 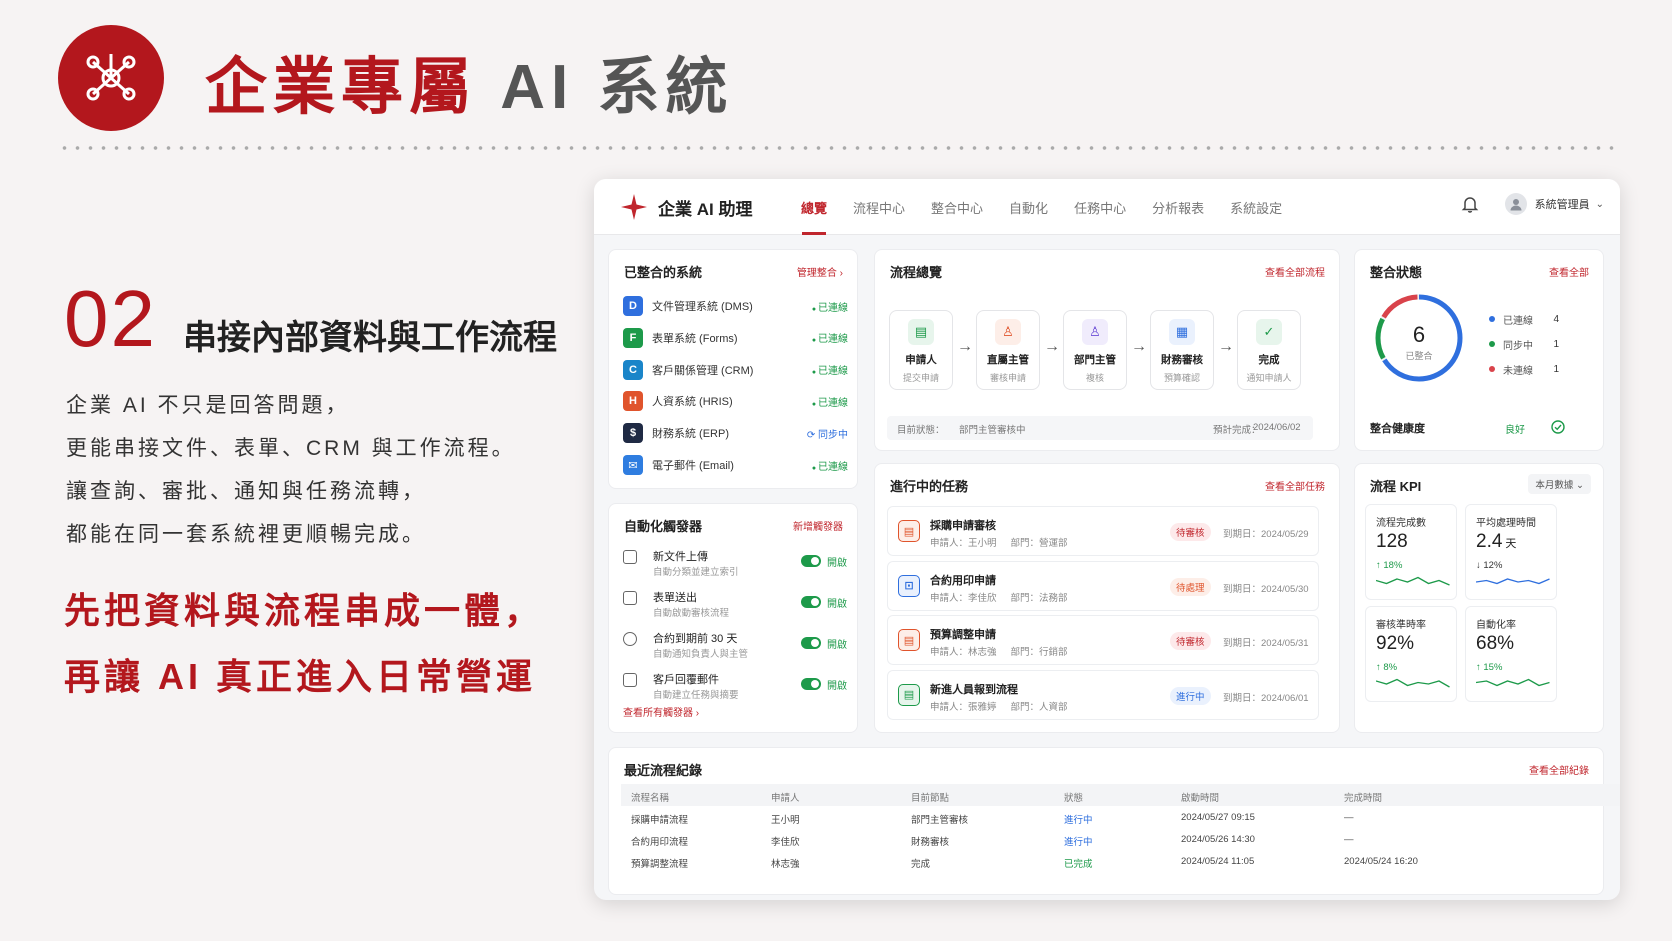 What do you see at coordinates (999, 597) in the screenshot?
I see `task-meta: 申請人：李佳欣 部門：法務部` at bounding box center [999, 597].